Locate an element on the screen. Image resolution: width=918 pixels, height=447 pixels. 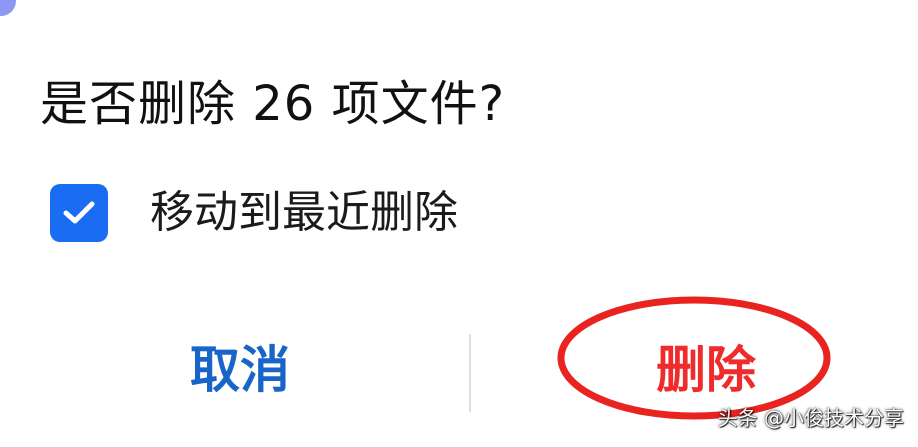
move-to-recently-deleted-checkbox is located at coordinates (79, 213).